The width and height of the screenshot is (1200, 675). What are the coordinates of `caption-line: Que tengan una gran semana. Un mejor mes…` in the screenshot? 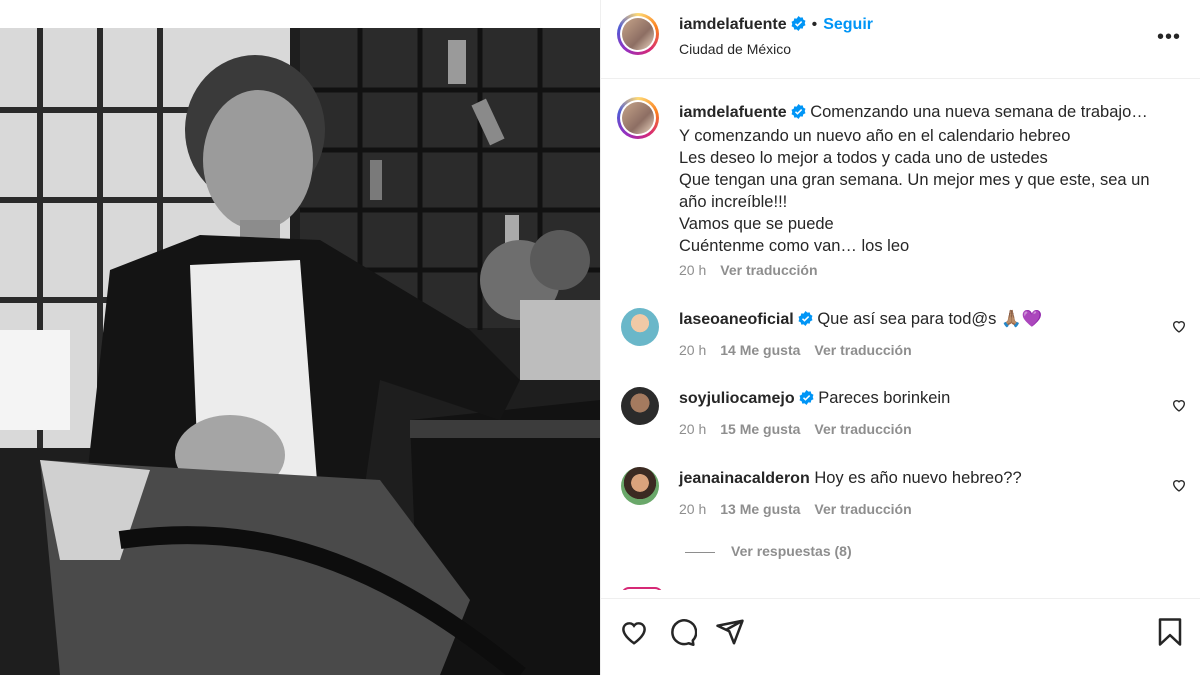 It's located at (914, 191).